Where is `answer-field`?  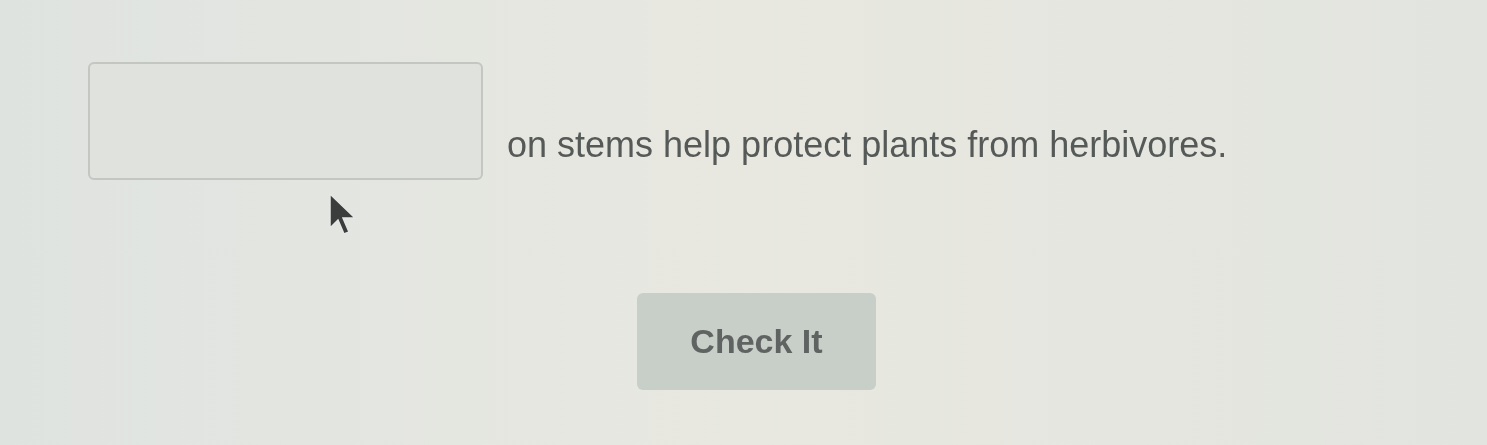
answer-field is located at coordinates (285, 121).